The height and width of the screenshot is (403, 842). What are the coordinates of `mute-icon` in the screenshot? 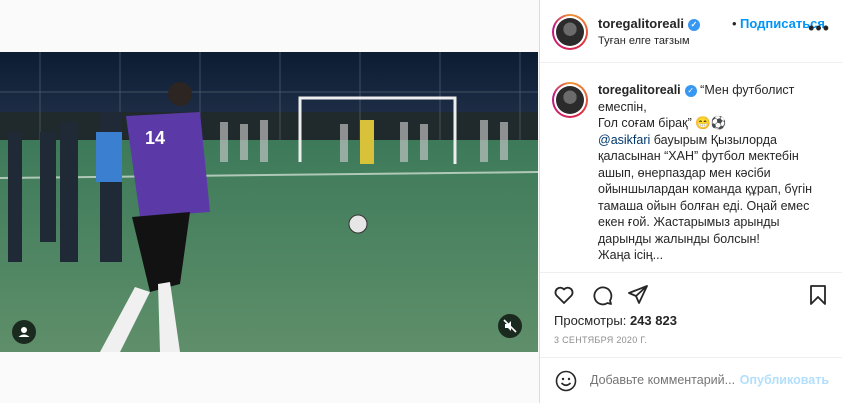 It's located at (510, 326).